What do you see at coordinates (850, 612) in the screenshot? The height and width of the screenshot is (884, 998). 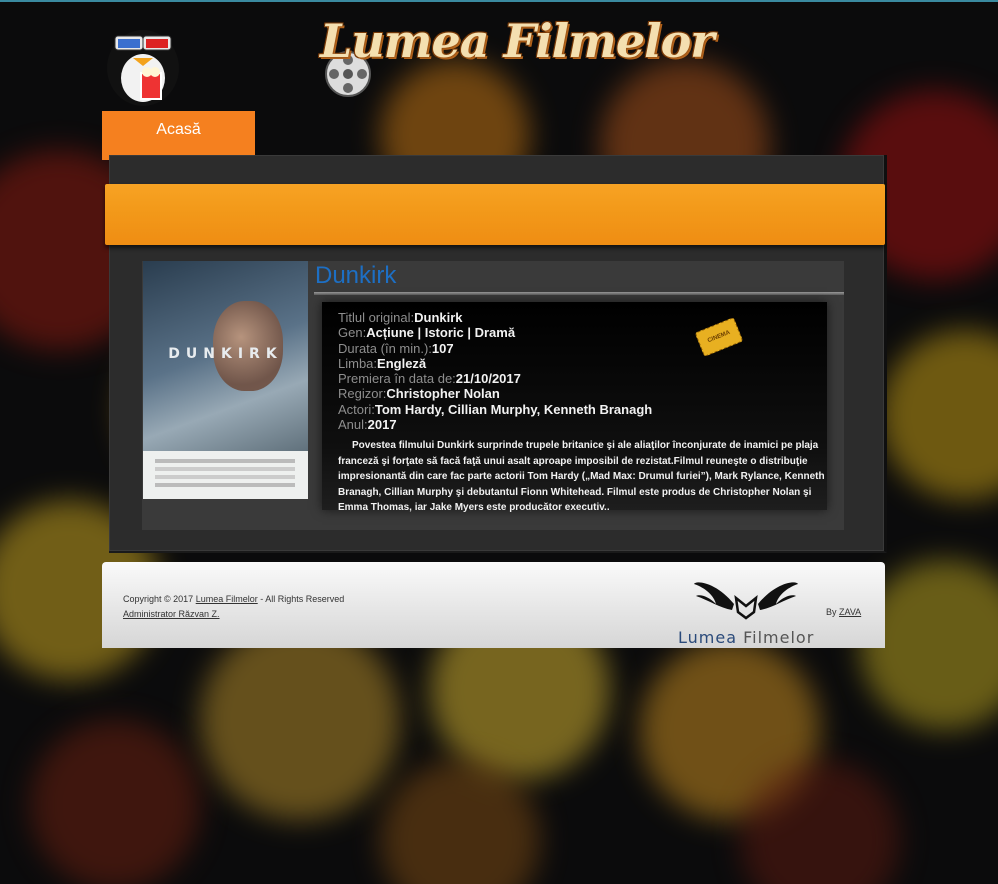 I see `credit-author-link: ZAVA` at bounding box center [850, 612].